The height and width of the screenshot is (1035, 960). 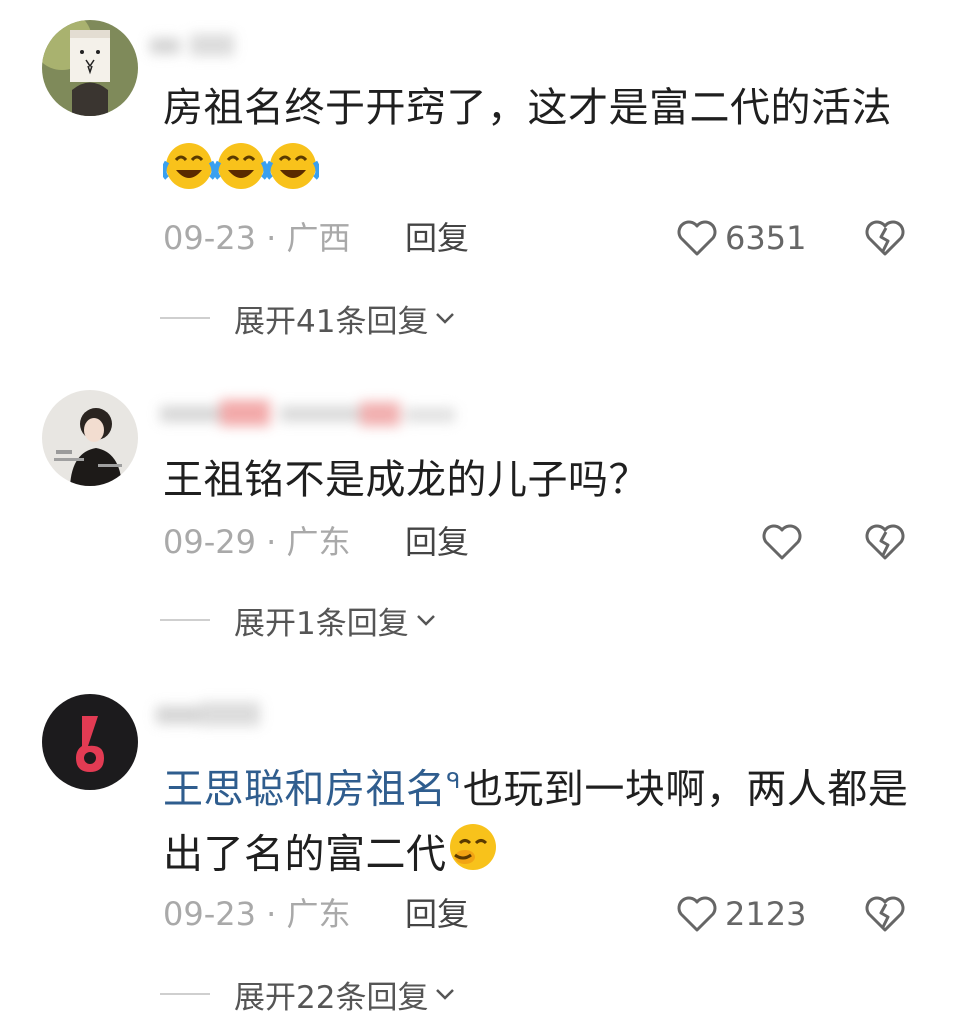 I want to click on like-button: 2123, so click(x=740, y=914).